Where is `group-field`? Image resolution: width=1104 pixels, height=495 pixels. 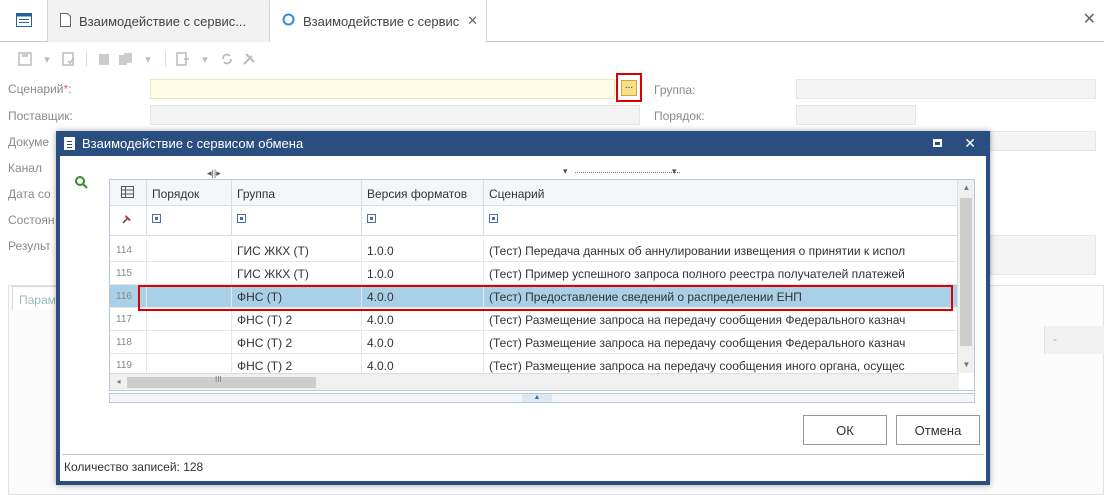 group-field is located at coordinates (946, 89).